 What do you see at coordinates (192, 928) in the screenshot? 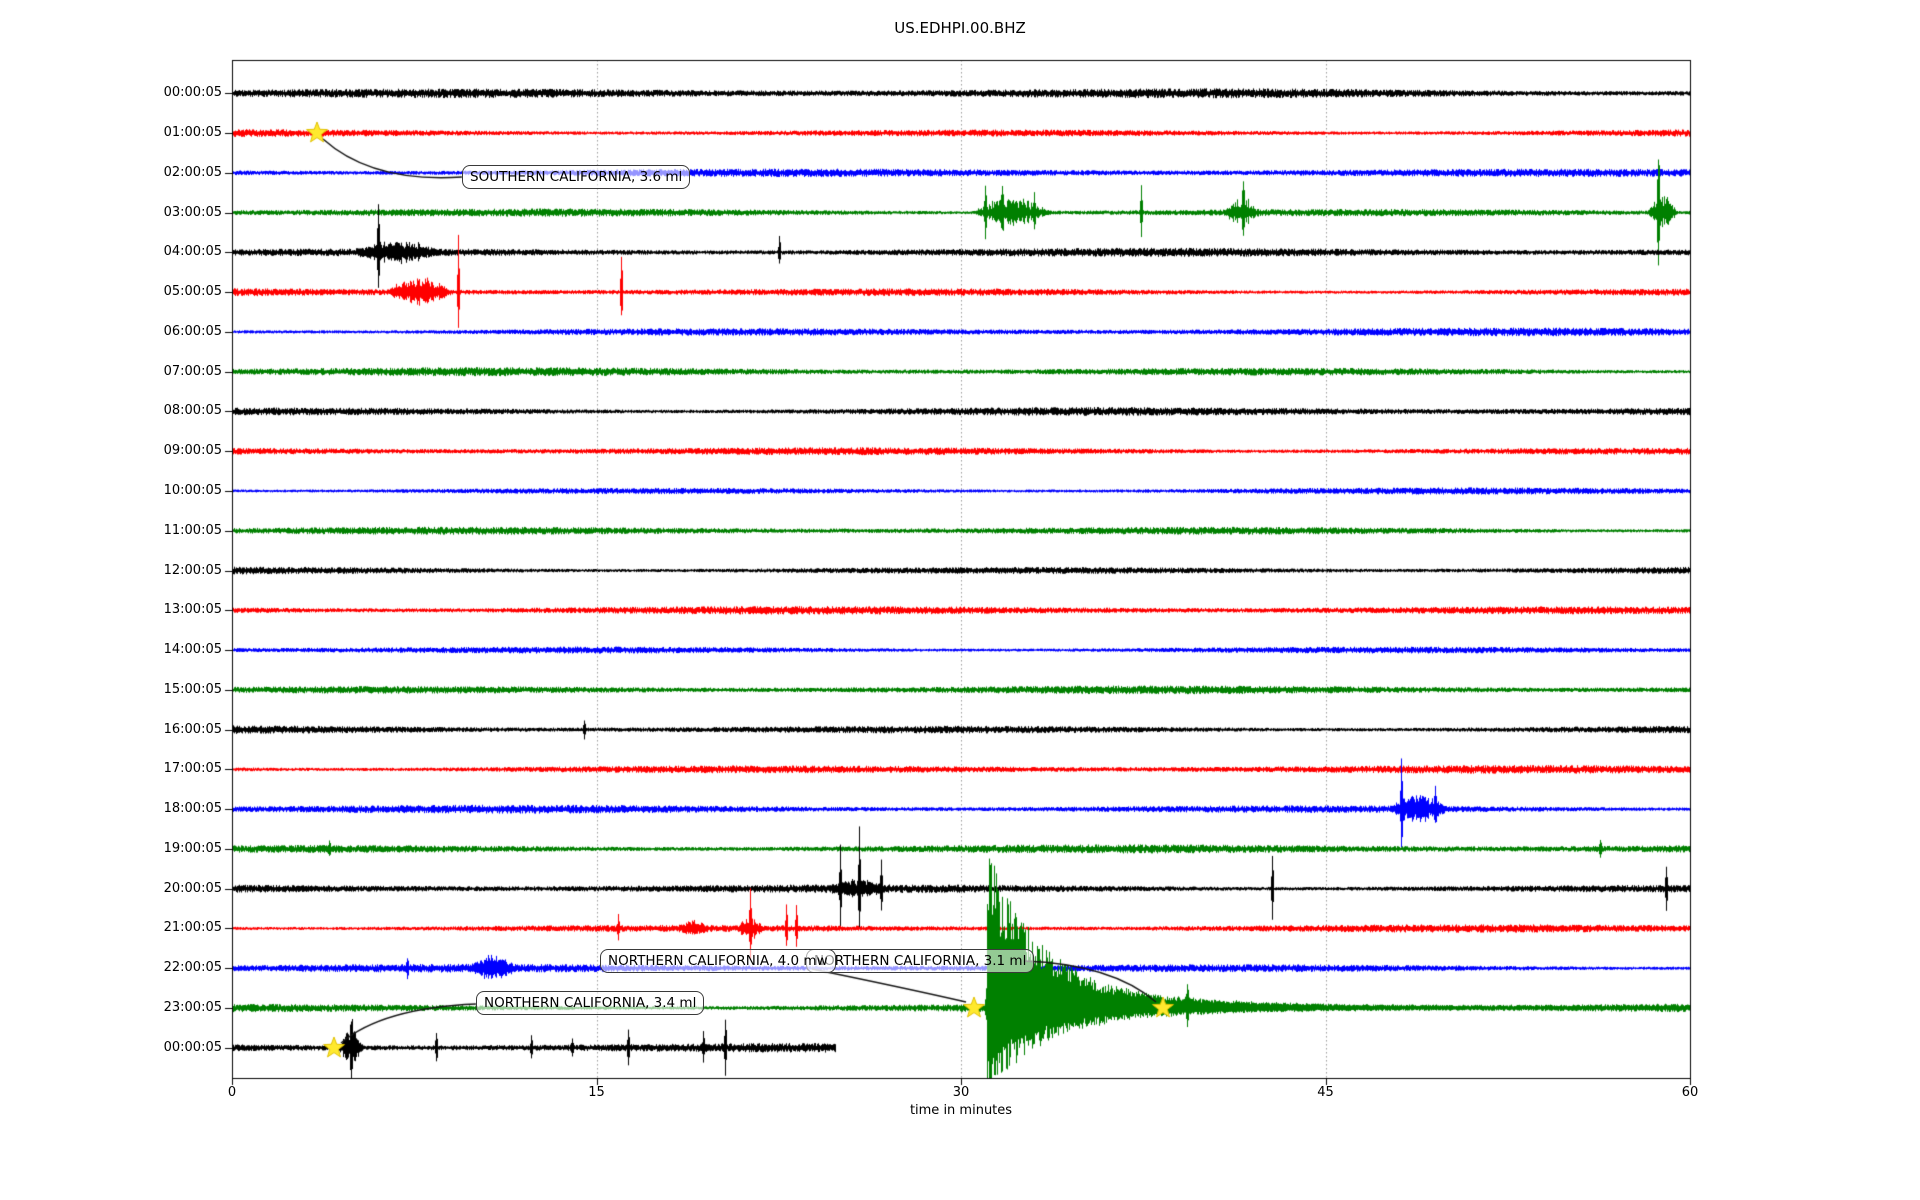
I see `y-tick-label: 21:00:05` at bounding box center [192, 928].